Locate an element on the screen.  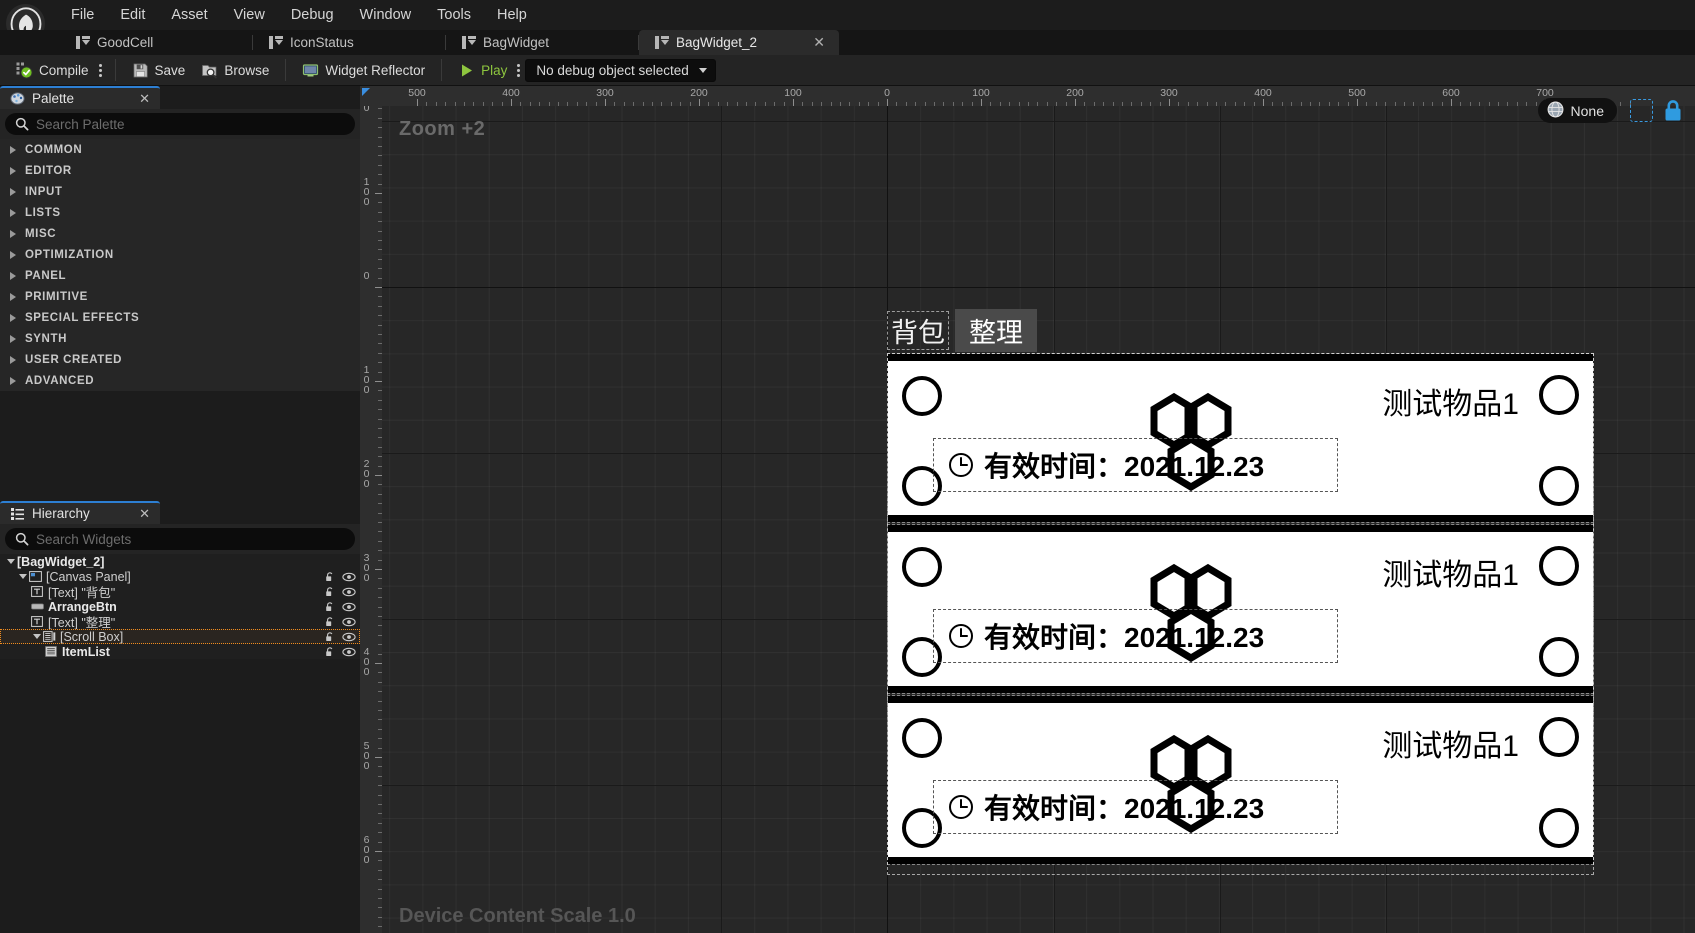
play-options-button is located at coordinates (520, 70).